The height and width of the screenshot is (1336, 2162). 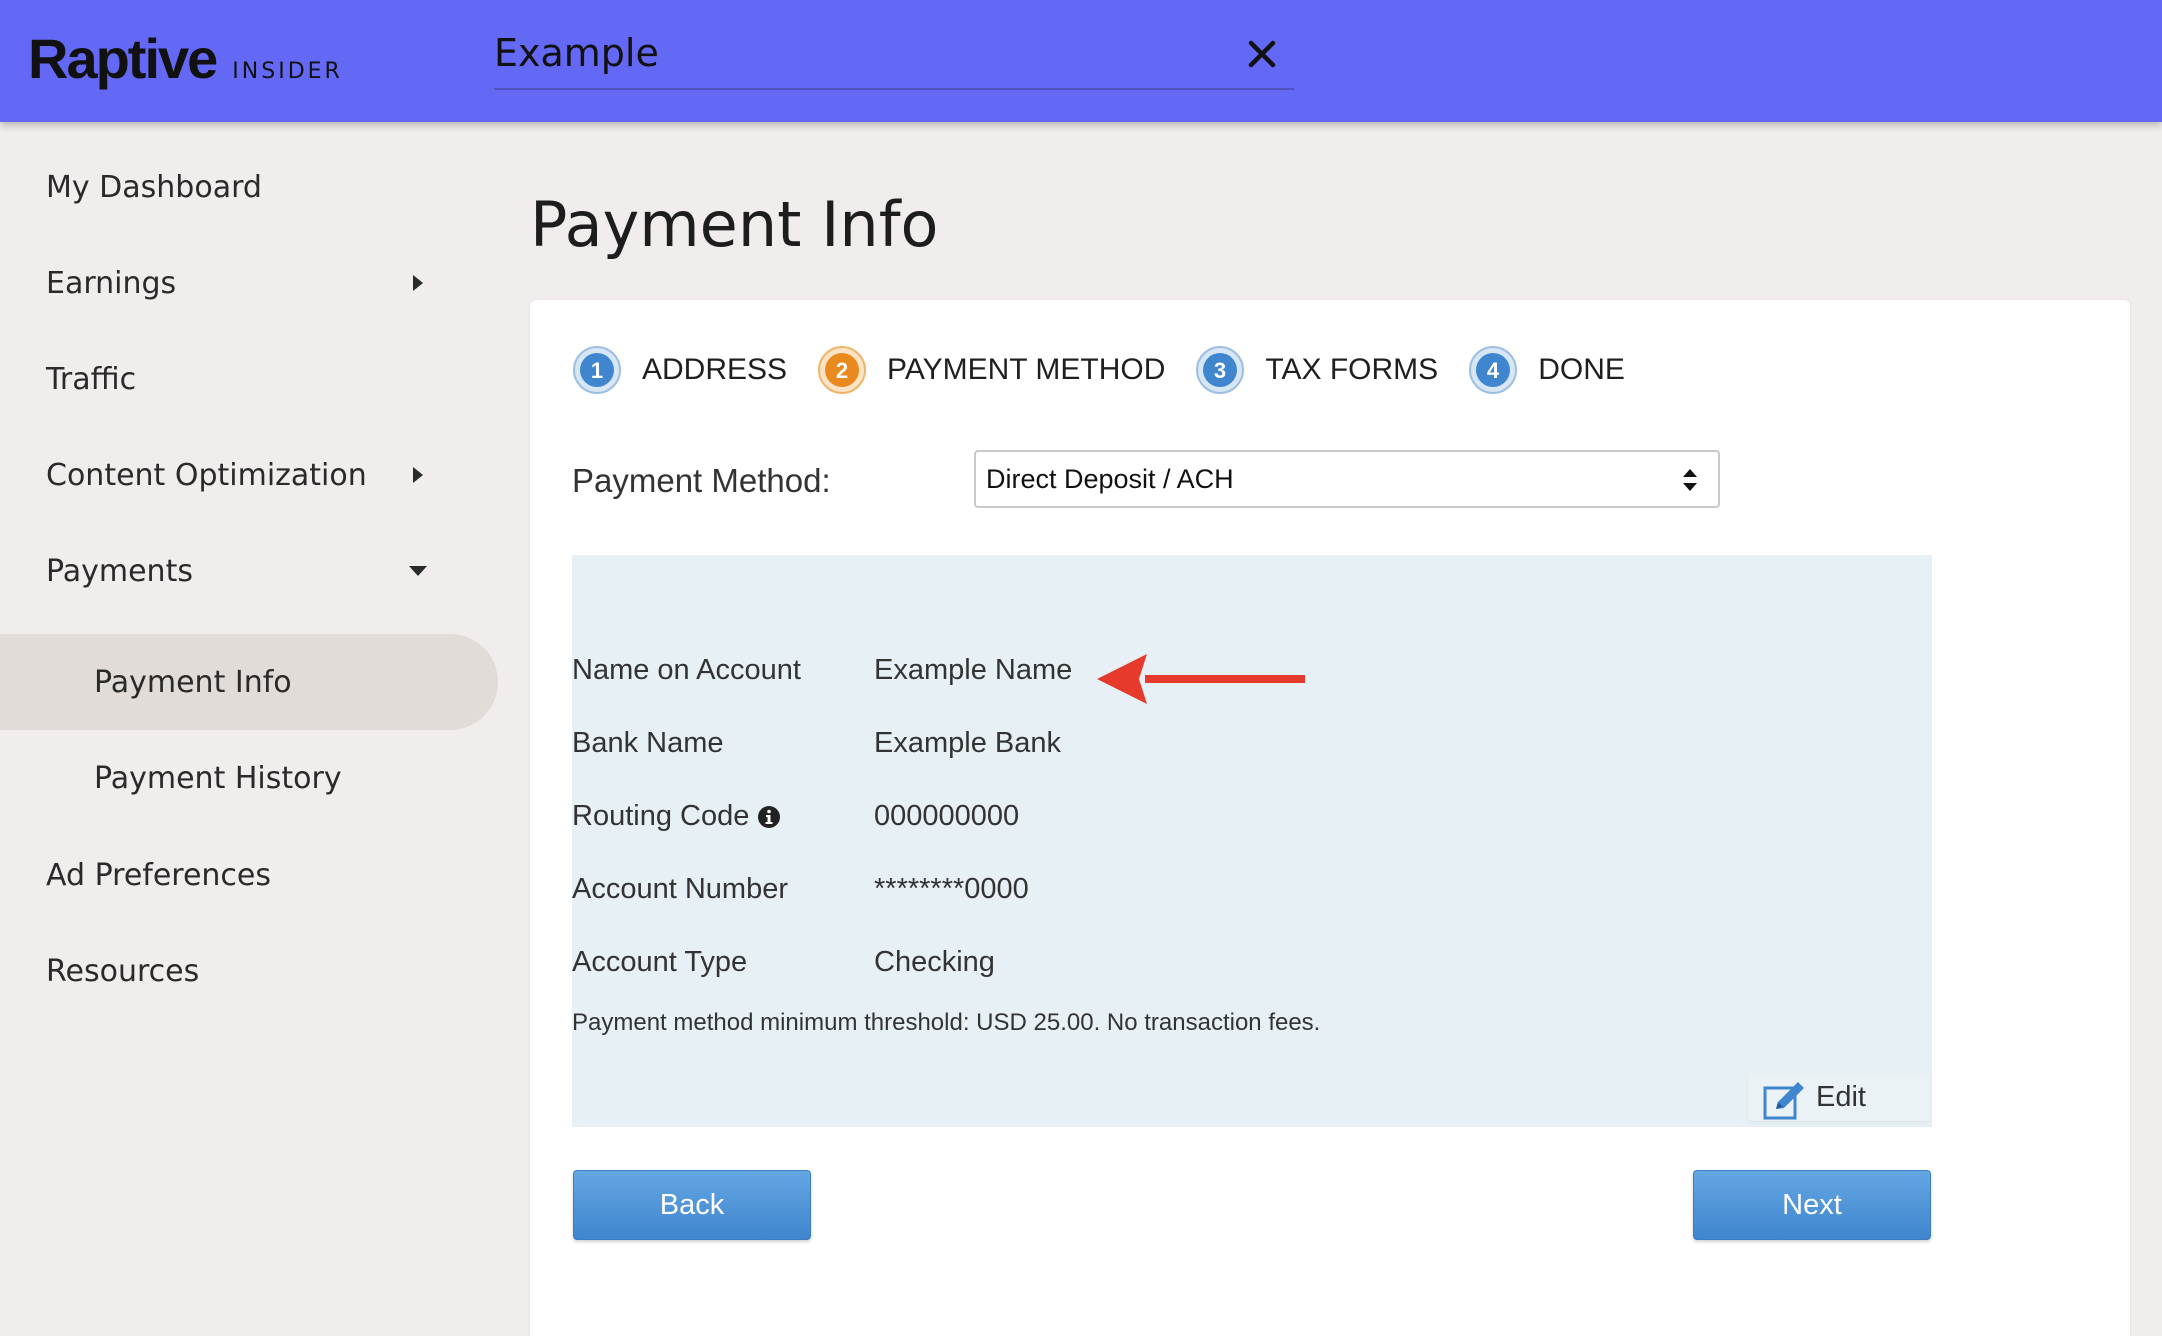 What do you see at coordinates (951, 889) in the screenshot?
I see `account-number-value: ********0000` at bounding box center [951, 889].